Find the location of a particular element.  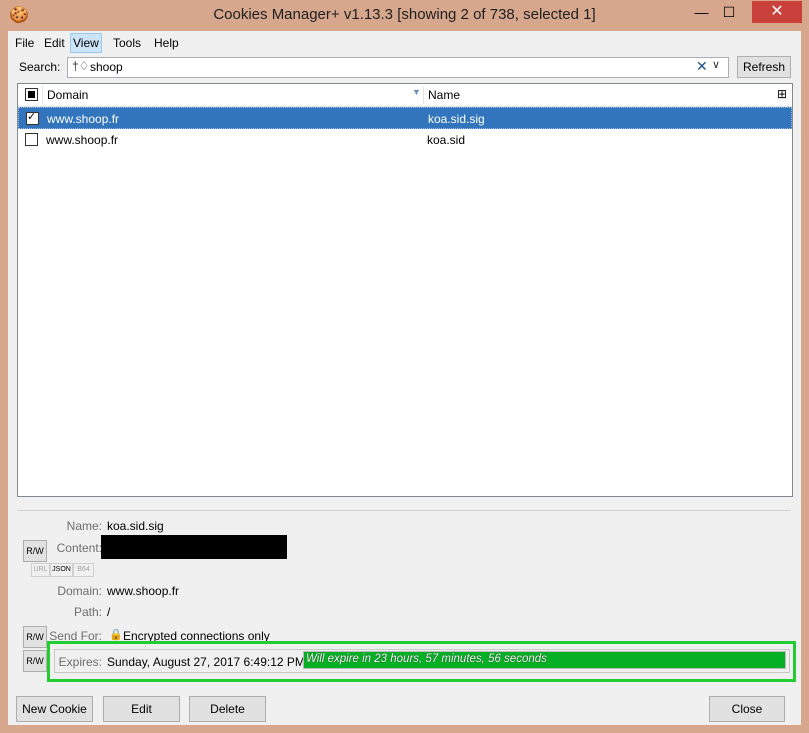

chevron-down-icon: ∨ is located at coordinates (716, 64).